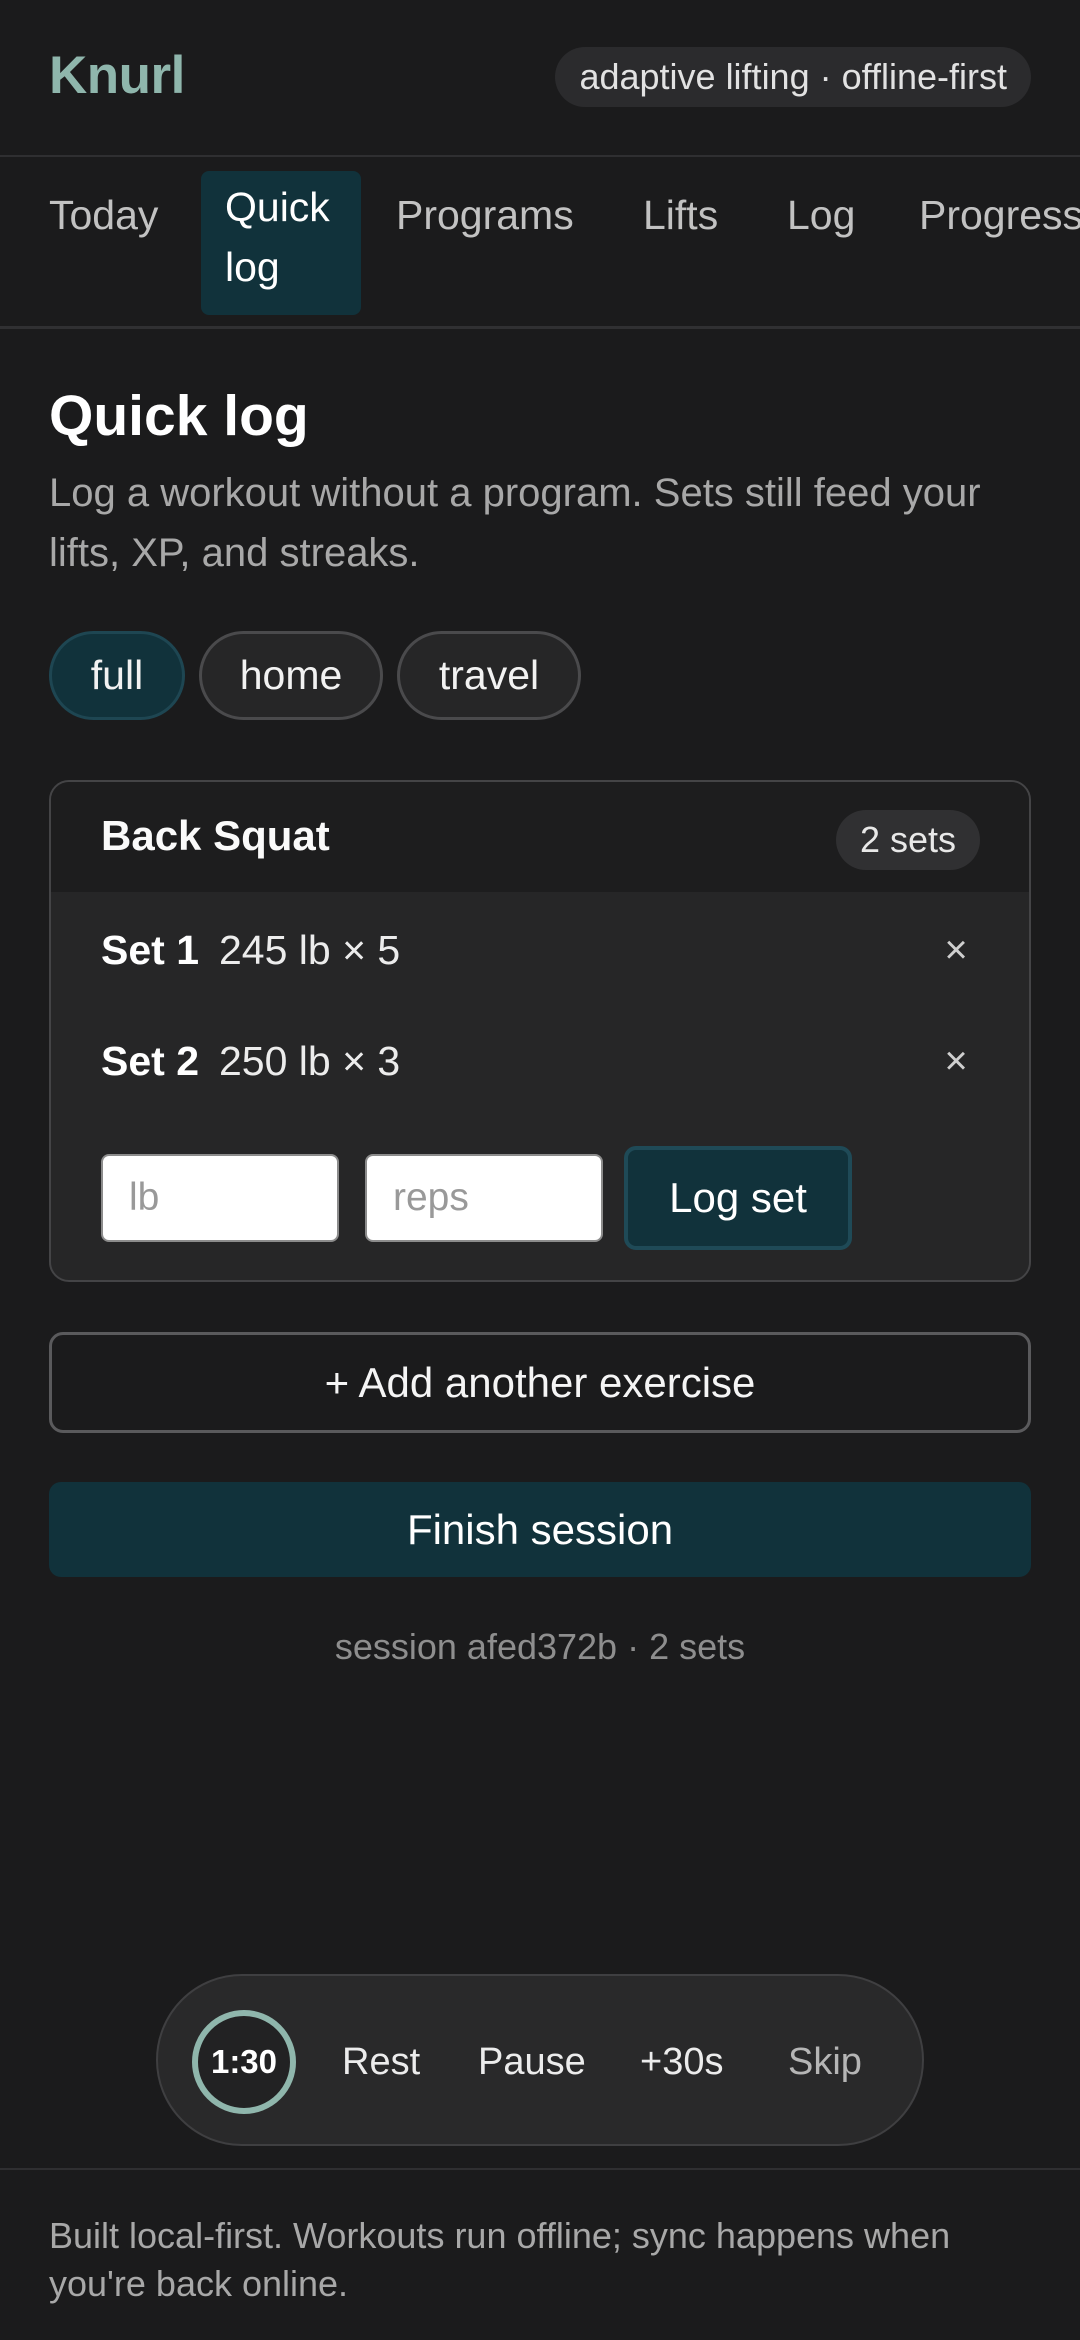 The image size is (1080, 2340). What do you see at coordinates (291, 675) in the screenshot?
I see `chip-home: home` at bounding box center [291, 675].